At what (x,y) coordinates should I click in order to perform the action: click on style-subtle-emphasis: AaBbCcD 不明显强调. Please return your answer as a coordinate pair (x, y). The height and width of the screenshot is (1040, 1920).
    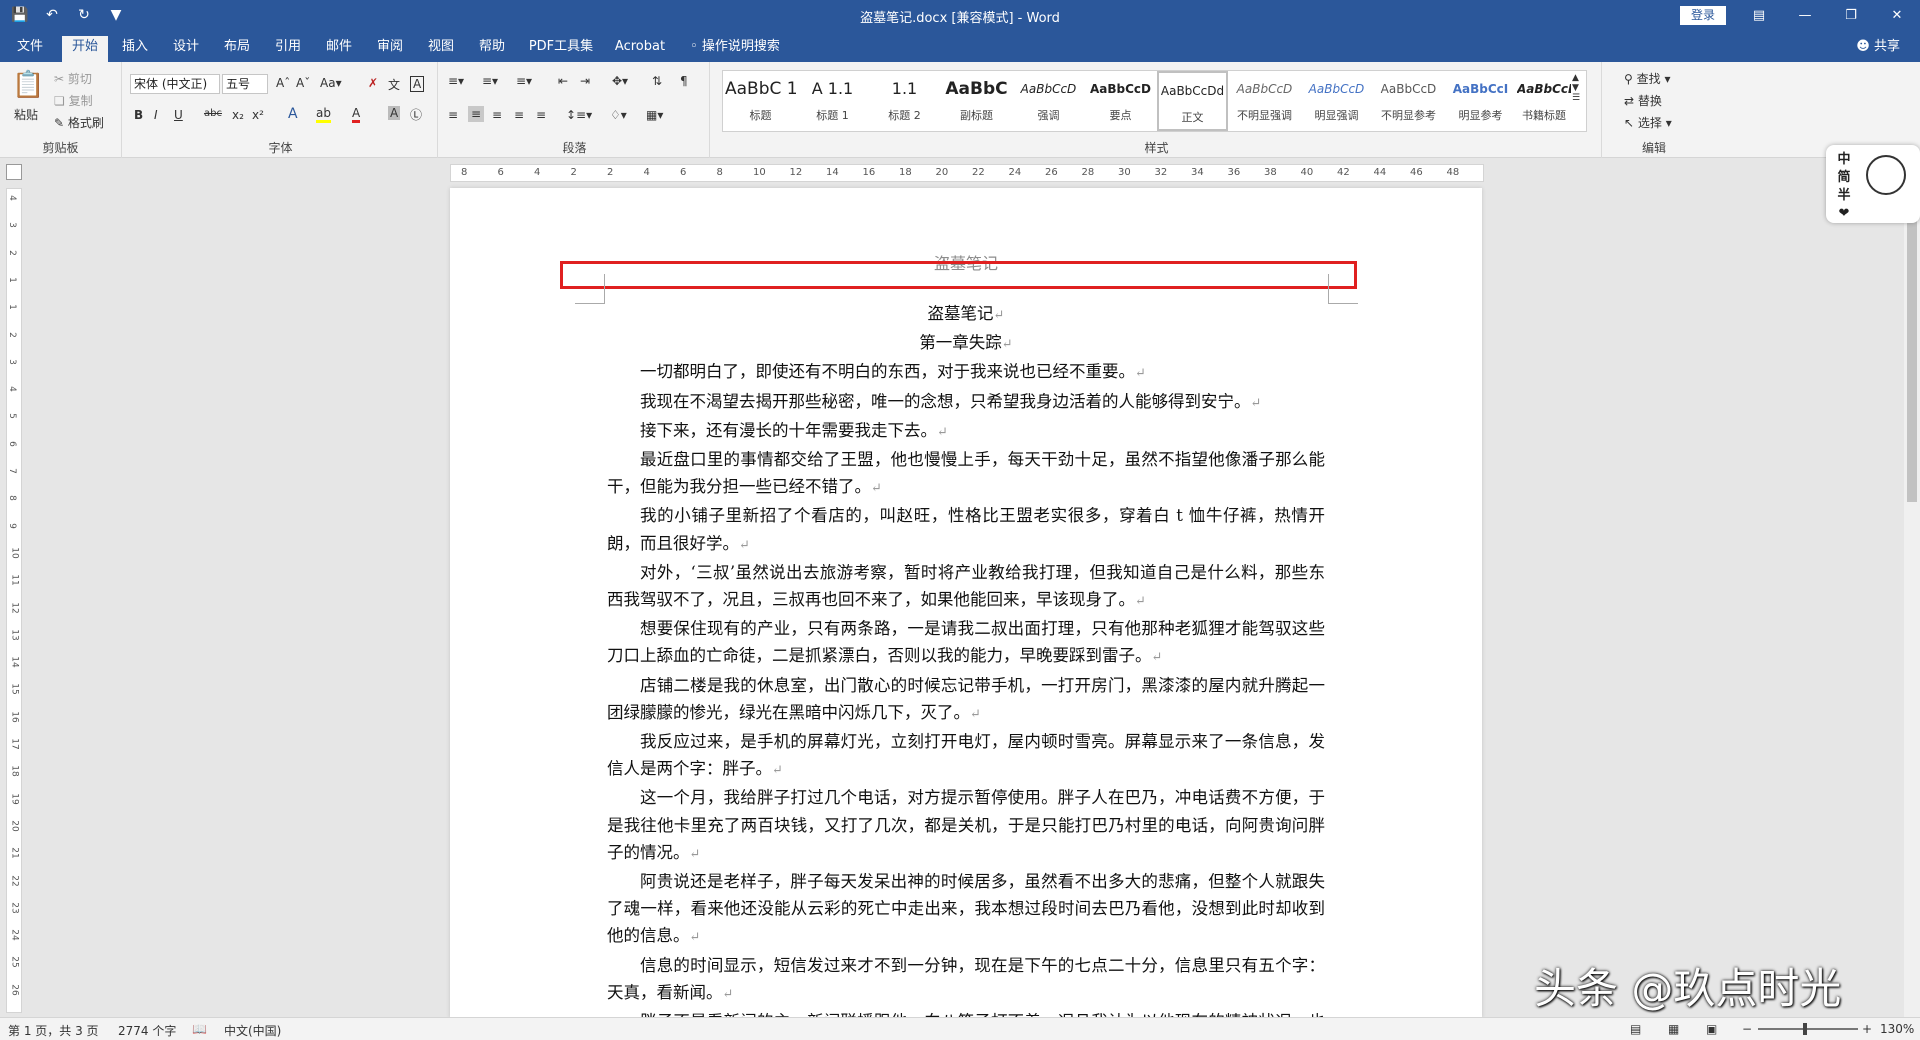
    Looking at the image, I should click on (1264, 101).